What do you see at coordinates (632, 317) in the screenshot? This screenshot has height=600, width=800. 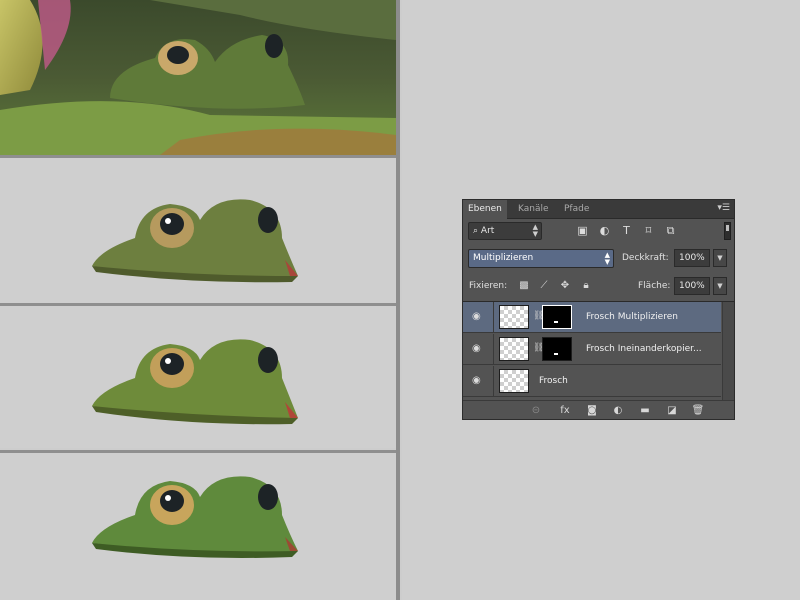 I see `layer-name: Frosch Multiplizieren` at bounding box center [632, 317].